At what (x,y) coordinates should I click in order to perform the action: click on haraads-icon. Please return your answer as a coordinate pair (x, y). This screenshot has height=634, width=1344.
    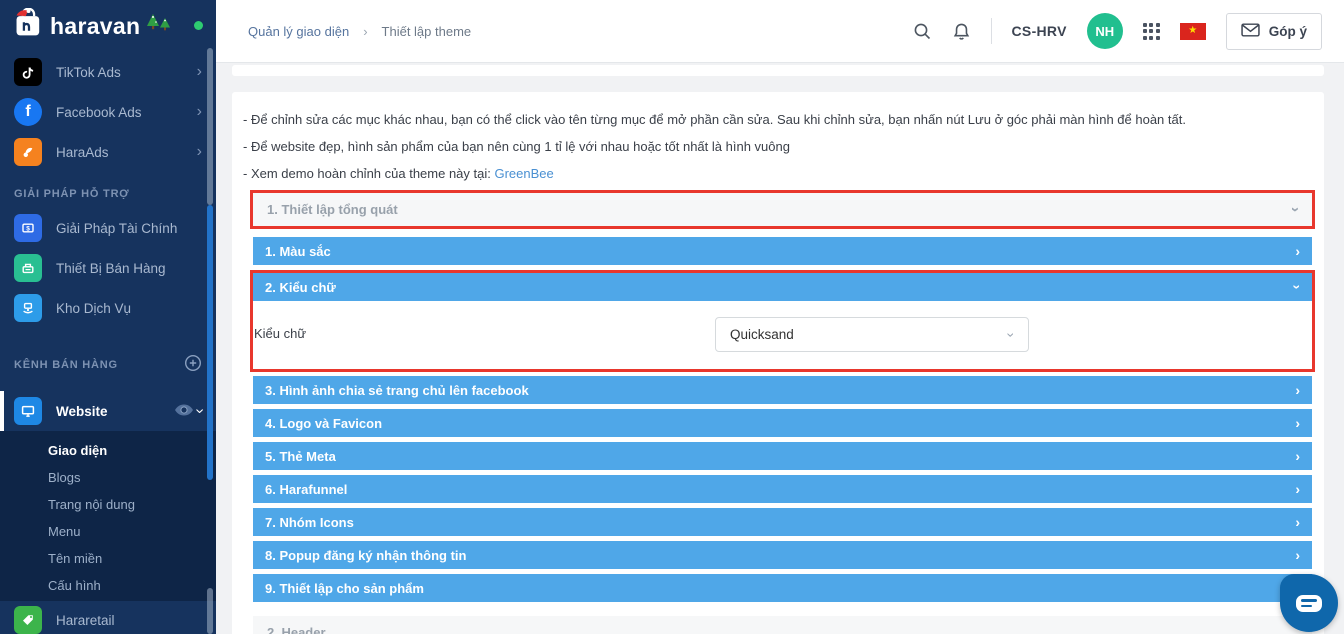
    Looking at the image, I should click on (28, 152).